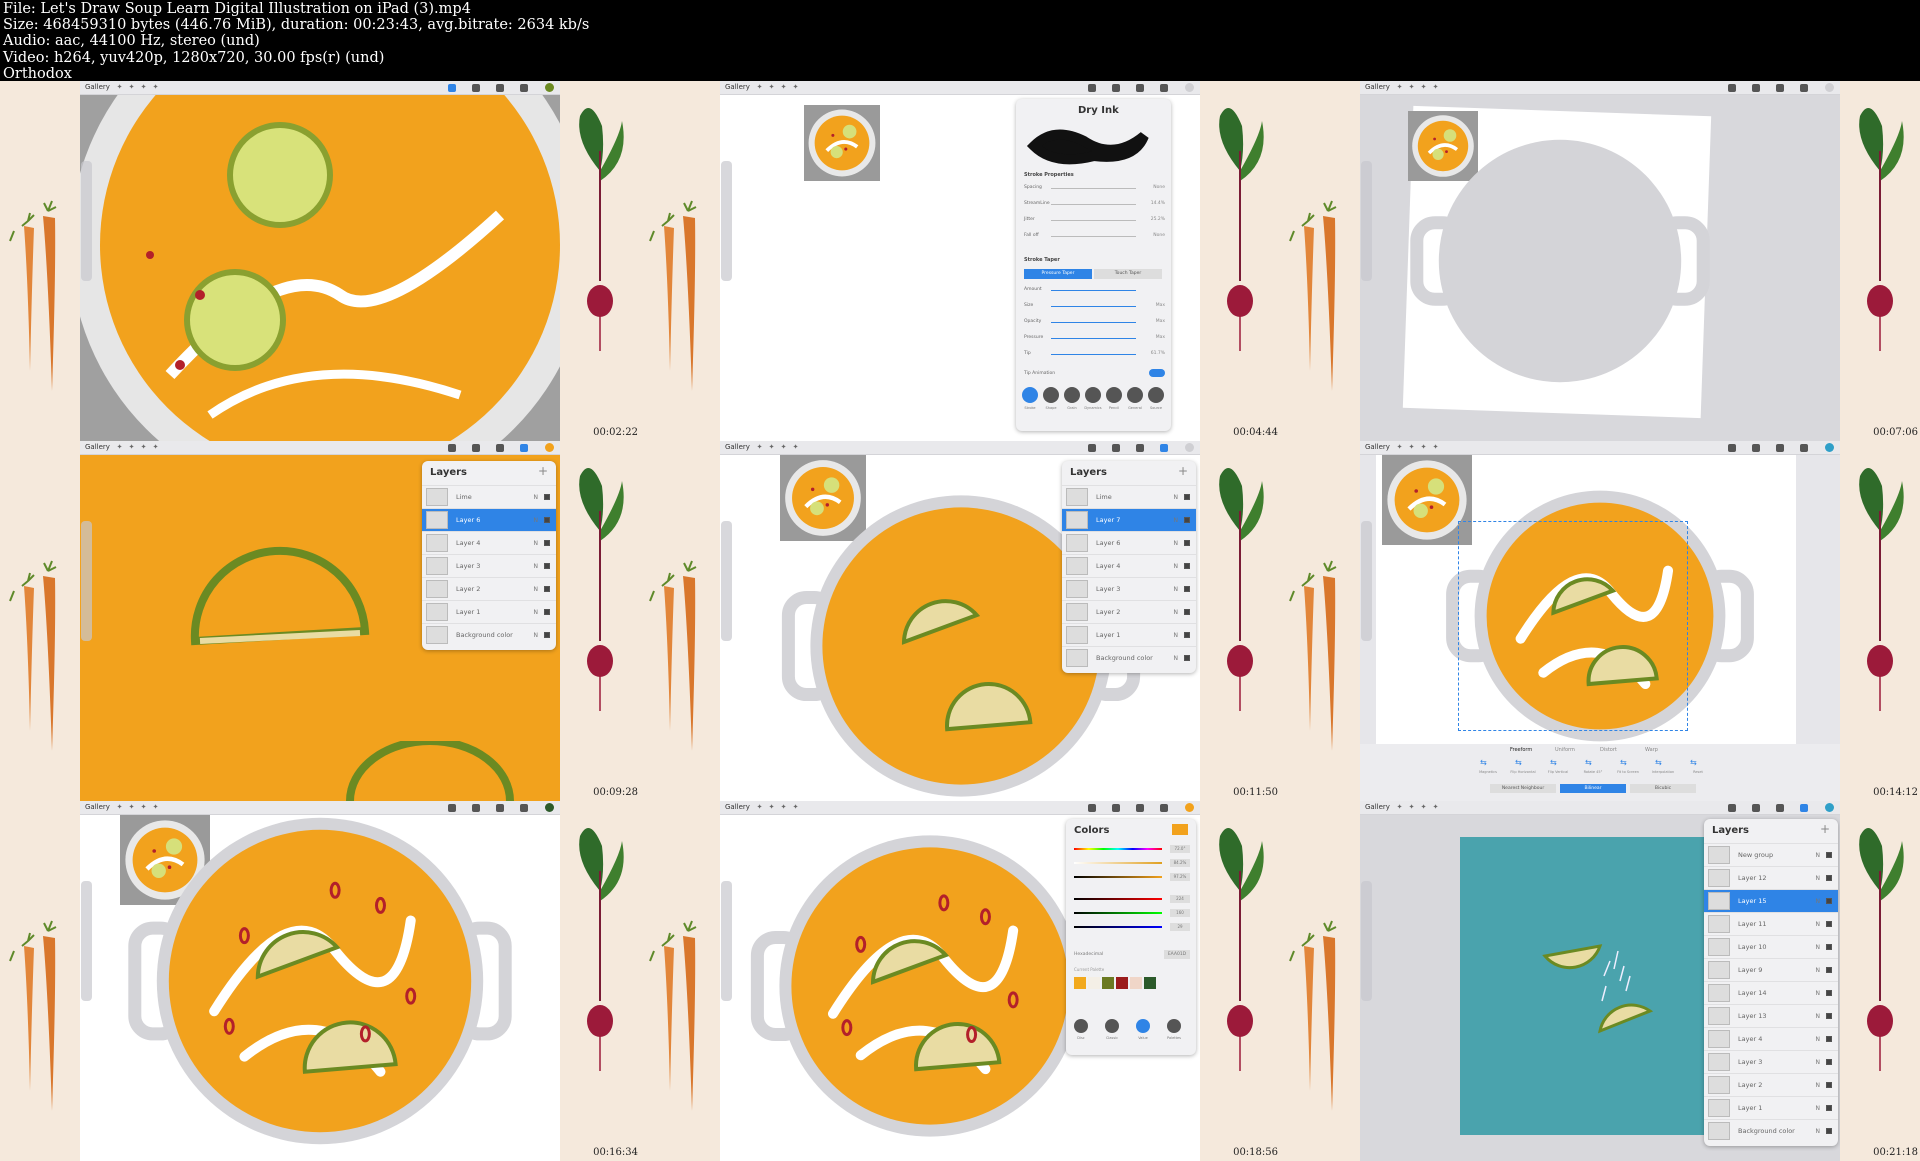 The width and height of the screenshot is (1920, 1161). What do you see at coordinates (1177, 954) in the screenshot?
I see `hex-input: EAA01D` at bounding box center [1177, 954].